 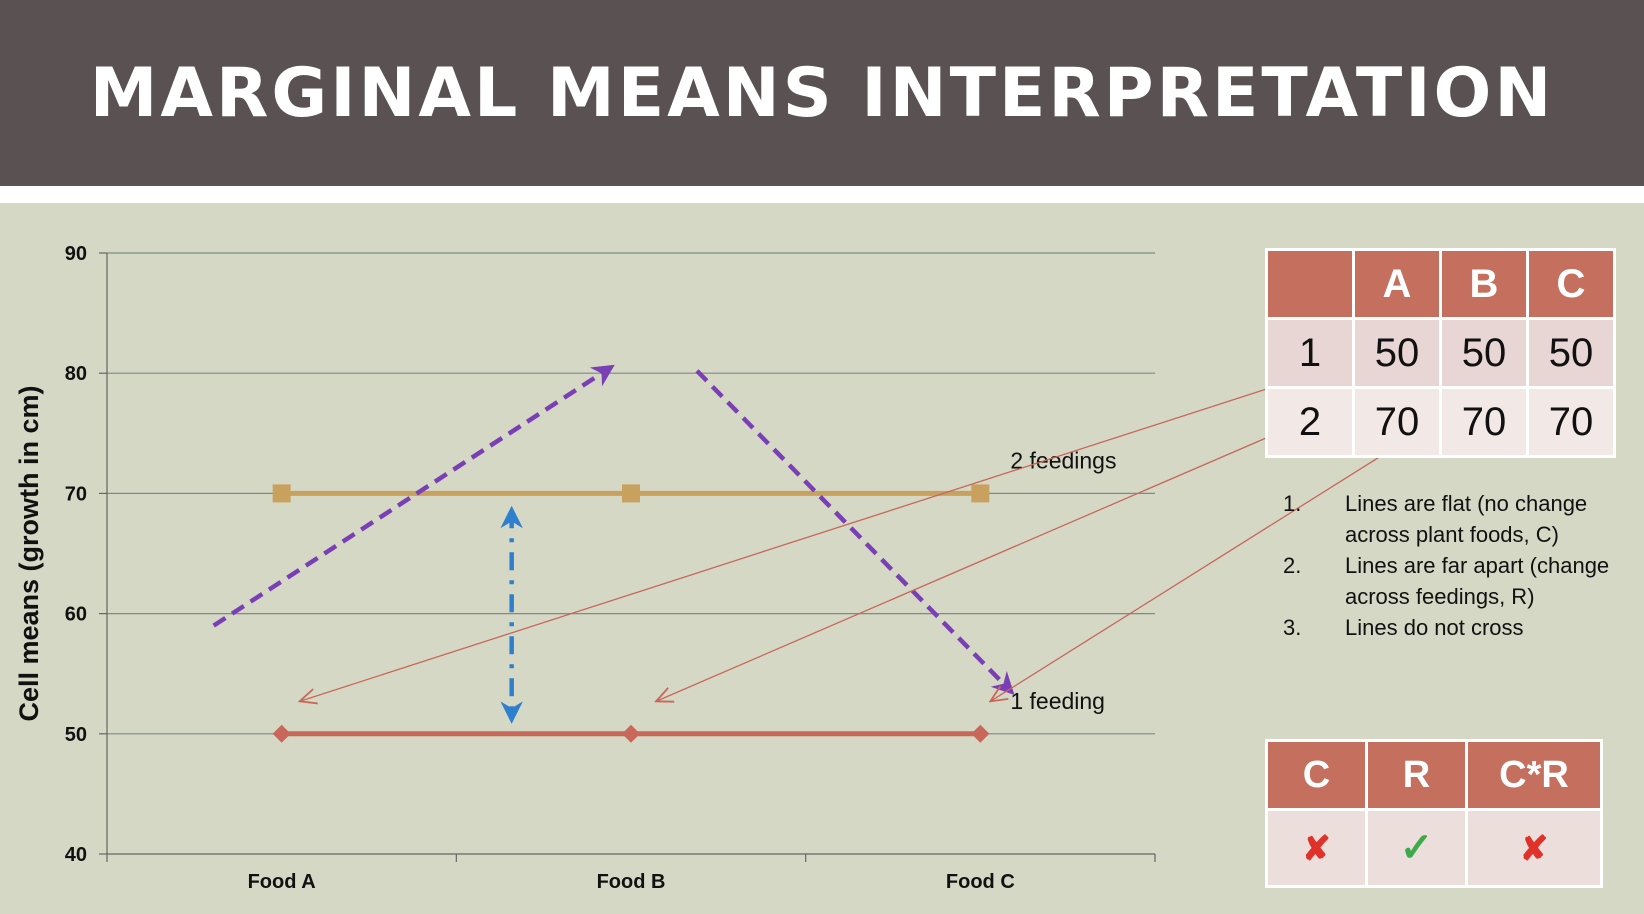 What do you see at coordinates (1434, 627) in the screenshot?
I see `note-text: Lines do not cross` at bounding box center [1434, 627].